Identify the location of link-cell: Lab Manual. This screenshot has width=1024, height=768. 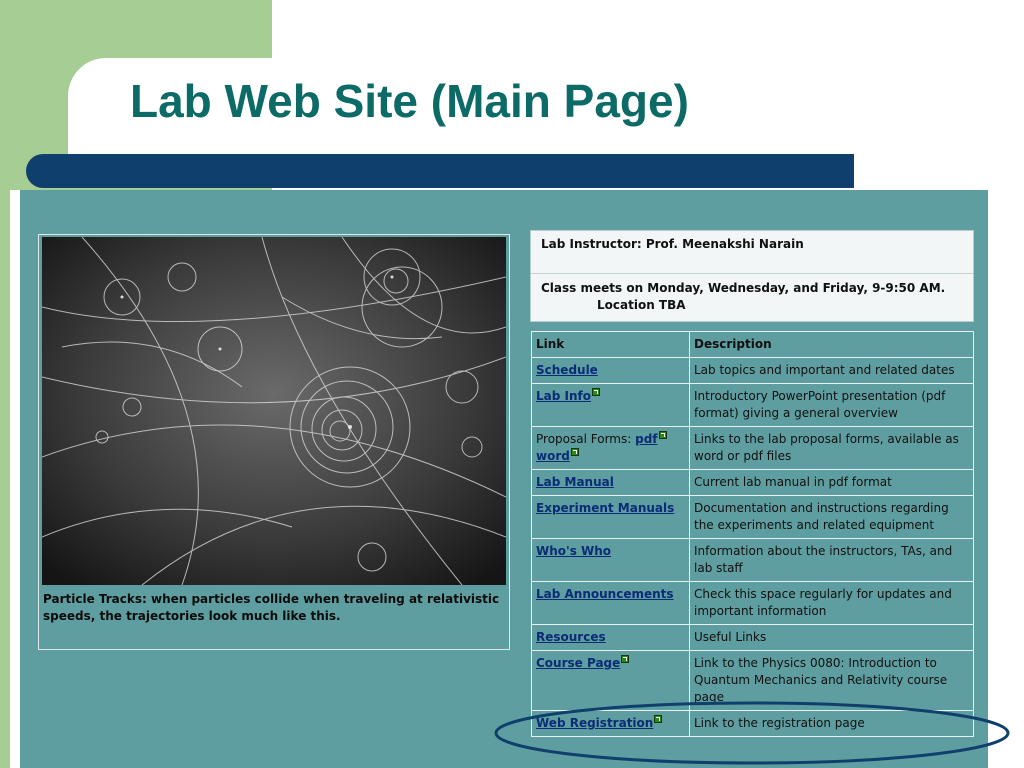
(611, 482).